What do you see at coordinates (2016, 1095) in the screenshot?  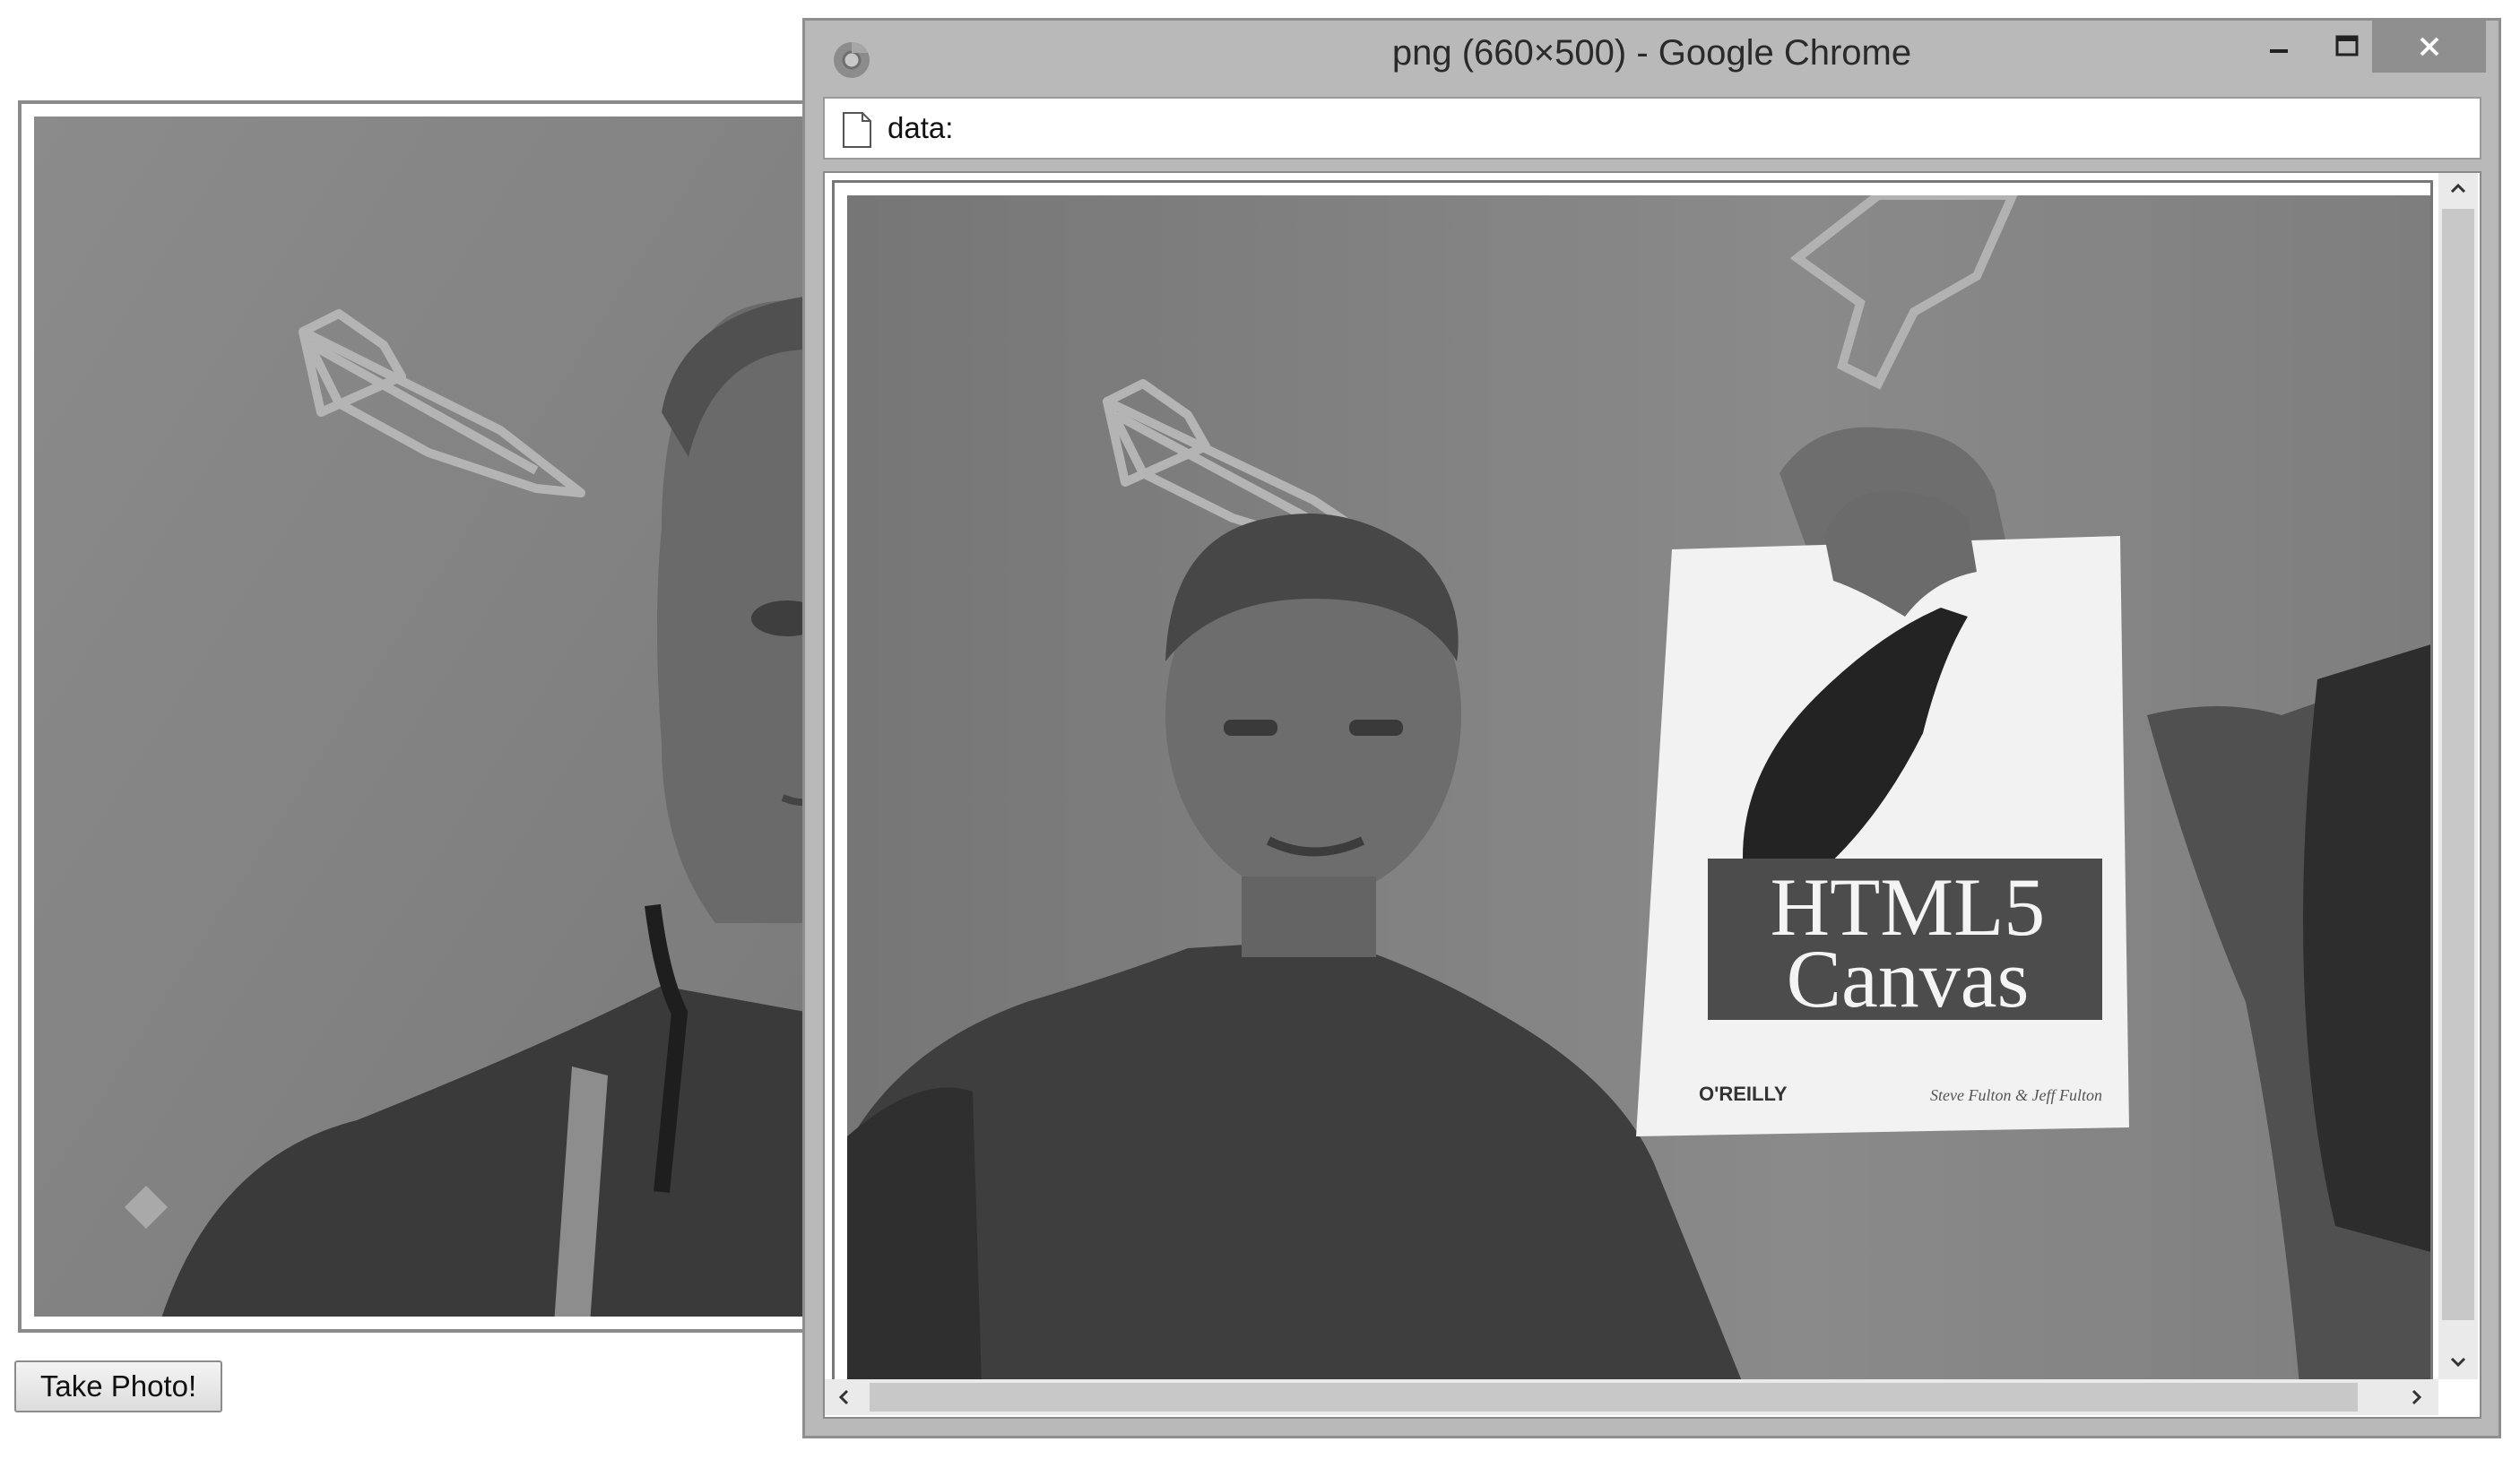 I see `book-authors: Steve Fulton & Jeff Fulton` at bounding box center [2016, 1095].